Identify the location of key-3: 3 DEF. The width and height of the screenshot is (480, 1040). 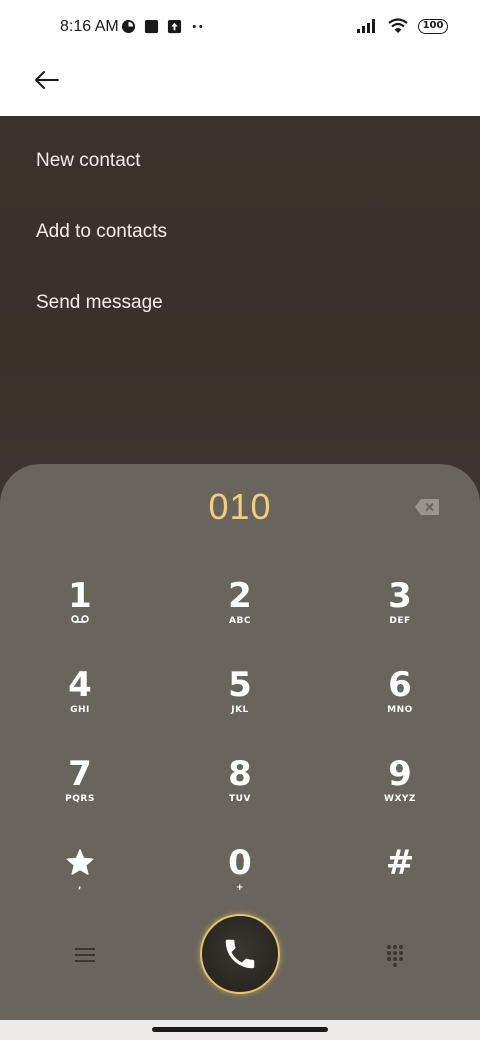
(400, 618).